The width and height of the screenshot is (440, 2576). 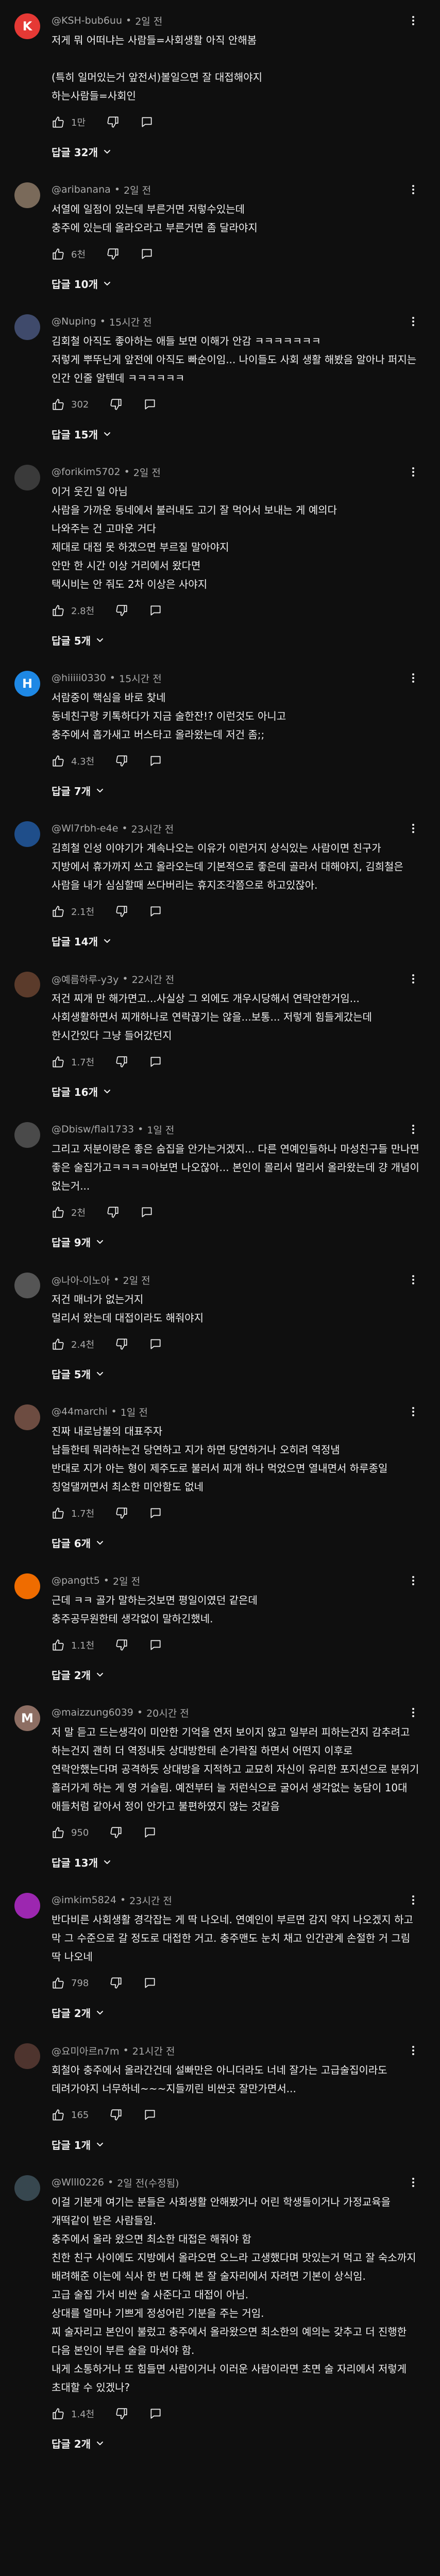 I want to click on like-button: 302, so click(x=70, y=404).